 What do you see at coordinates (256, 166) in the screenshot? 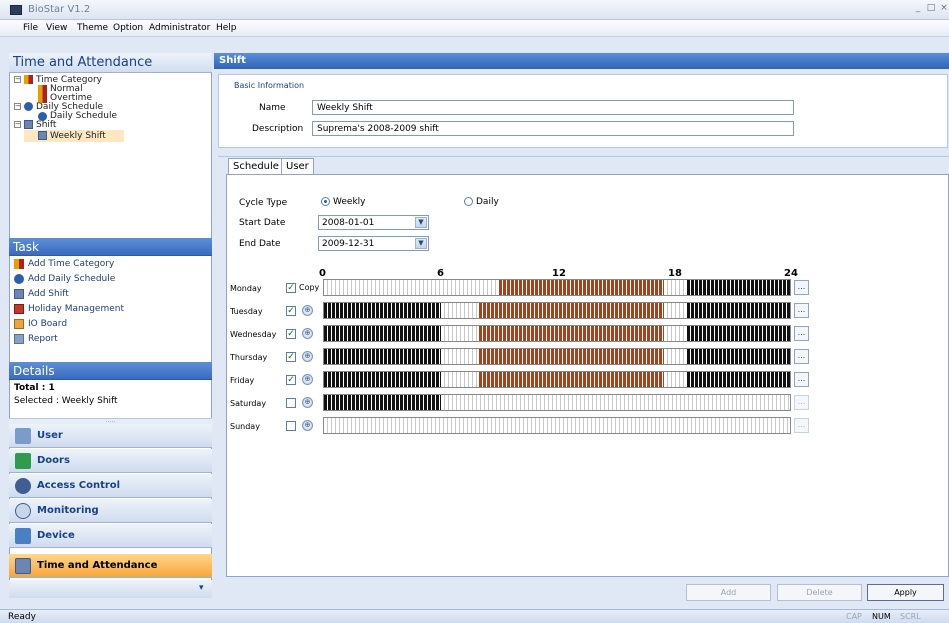
I see `tab-schedule: Schedule` at bounding box center [256, 166].